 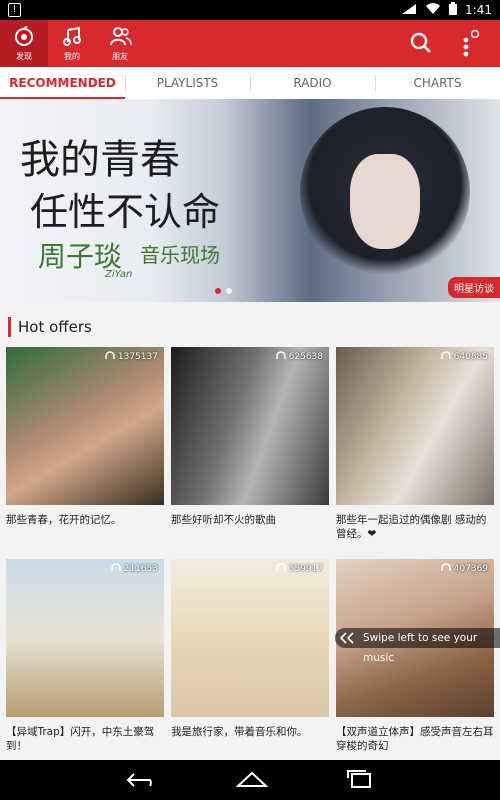 I want to click on back-icon, so click(x=142, y=782).